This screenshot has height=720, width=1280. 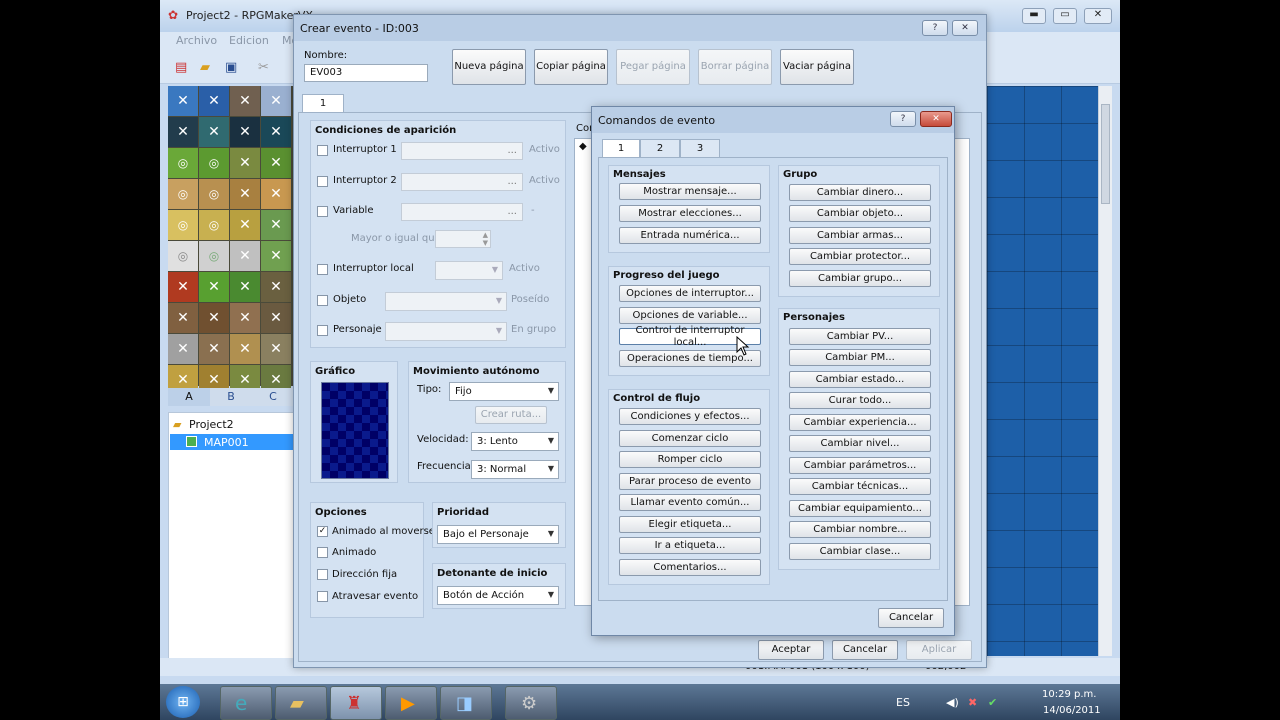 I want to click on tree-project: Project2, so click(x=211, y=424).